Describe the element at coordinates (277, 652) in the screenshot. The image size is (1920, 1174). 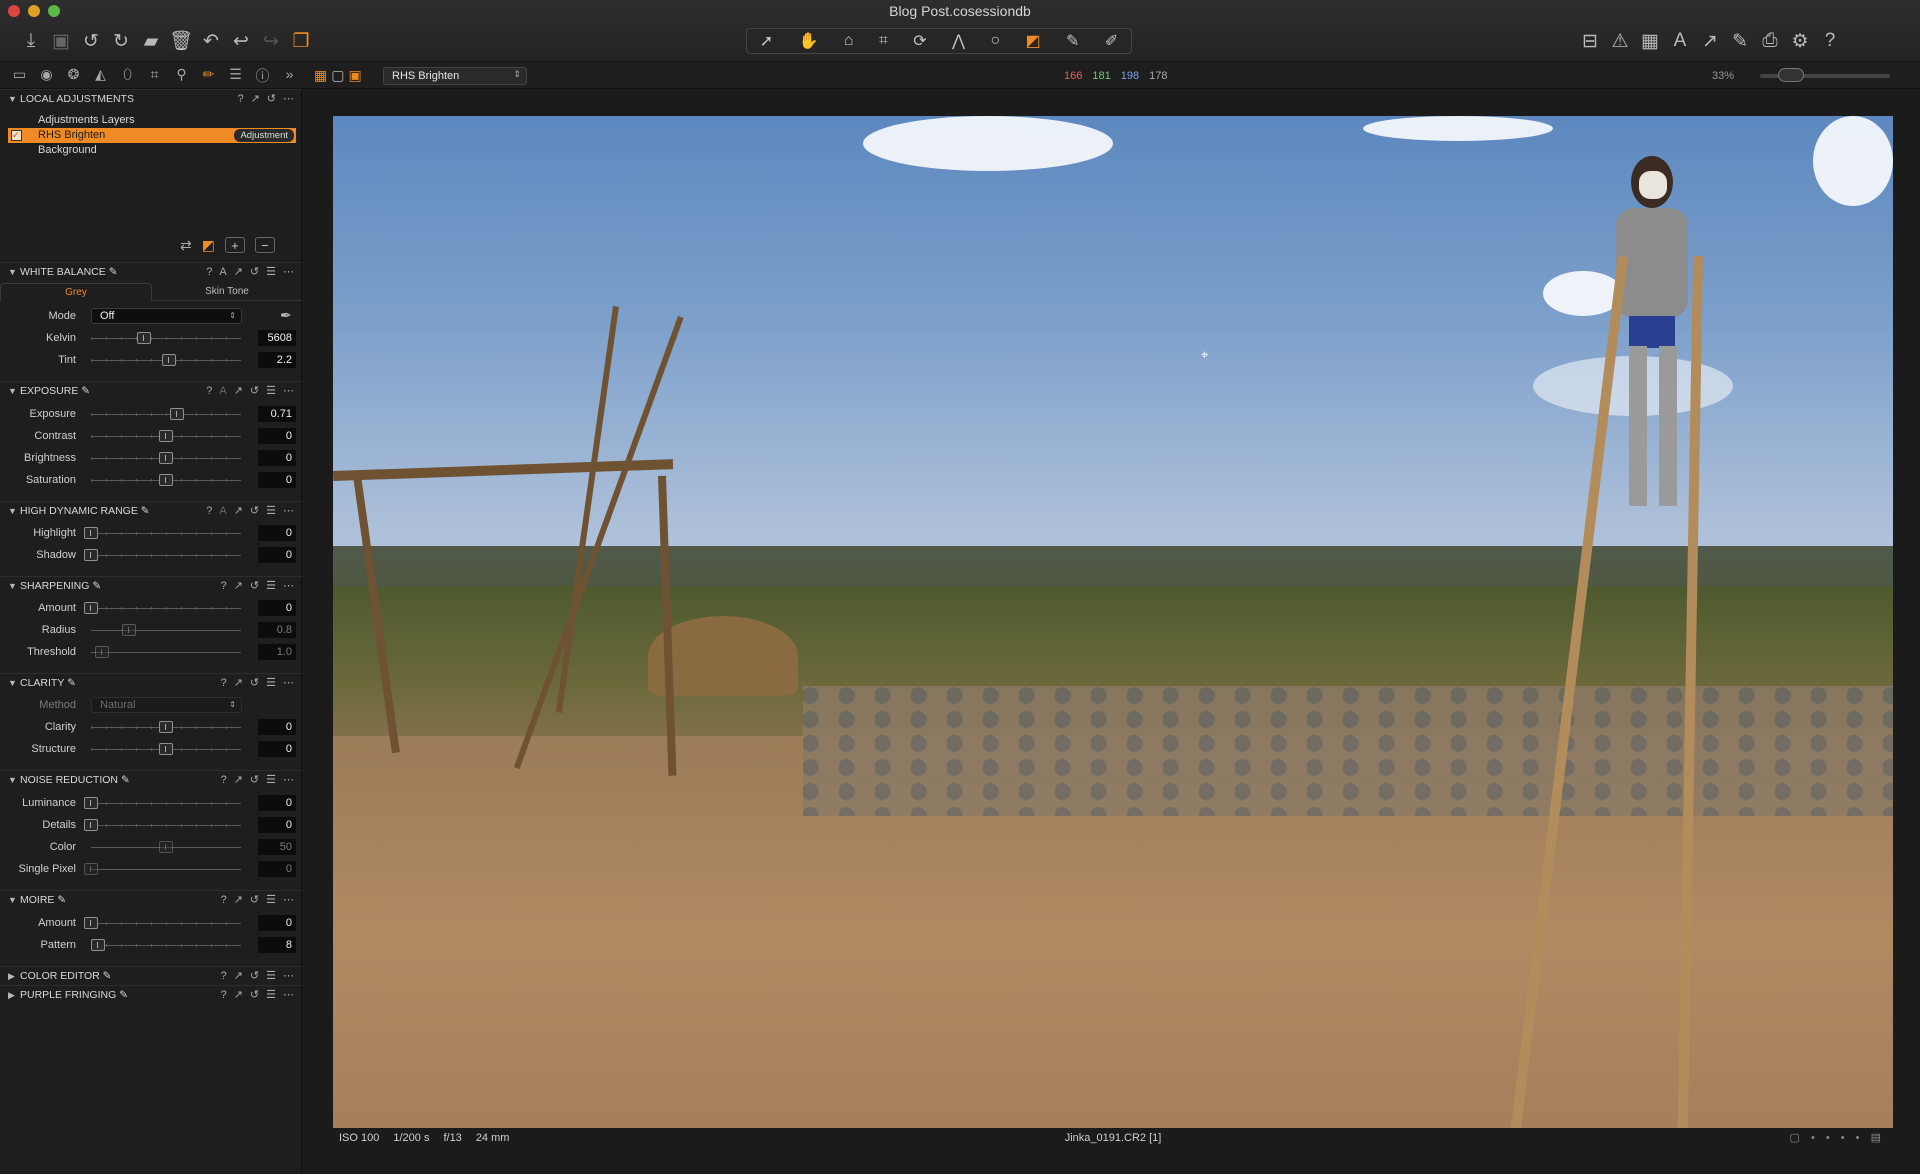
I see `threshold-value: 1.0` at that location.